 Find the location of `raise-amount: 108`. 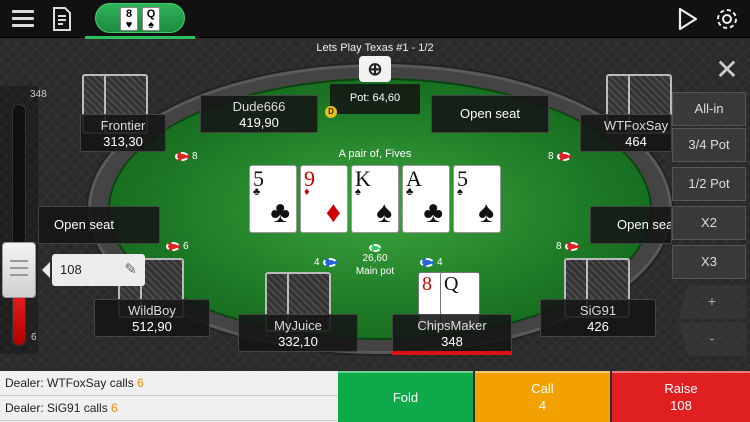

raise-amount: 108 is located at coordinates (681, 405).